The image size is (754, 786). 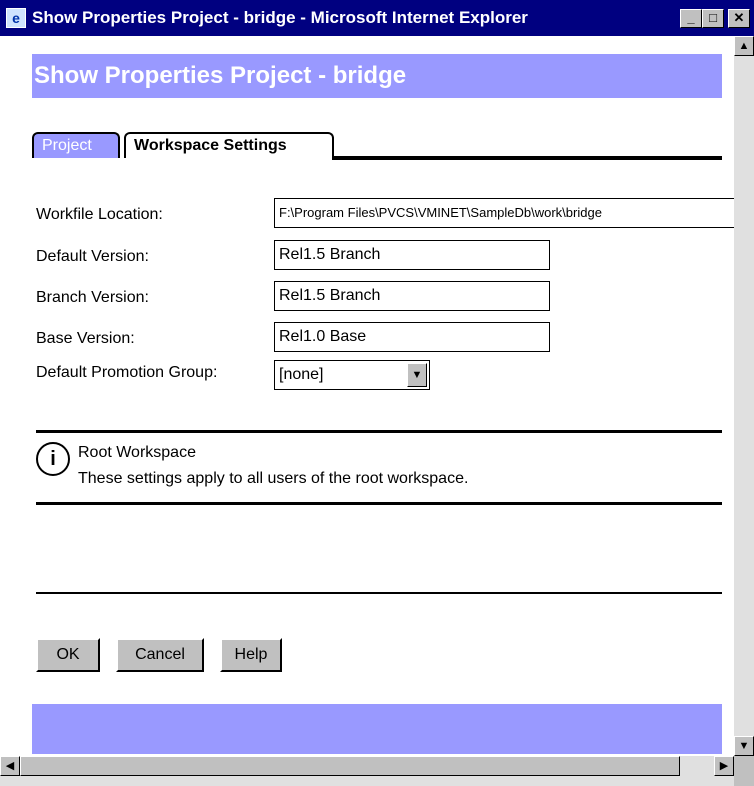 What do you see at coordinates (691, 18) in the screenshot?
I see `minimize-button: _` at bounding box center [691, 18].